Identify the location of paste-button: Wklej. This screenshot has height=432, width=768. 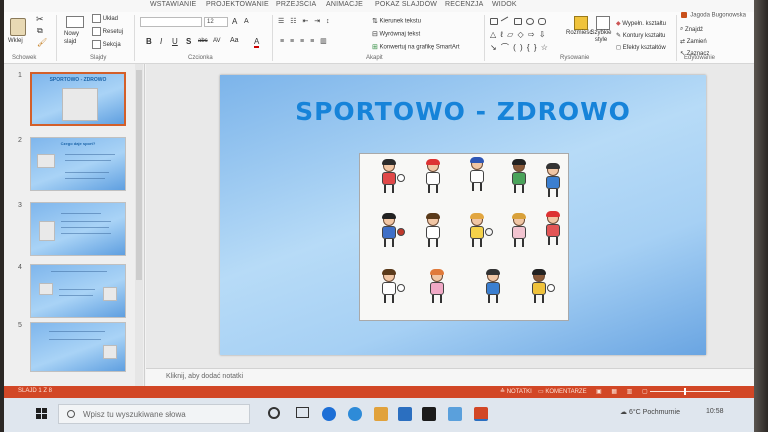
(17, 31).